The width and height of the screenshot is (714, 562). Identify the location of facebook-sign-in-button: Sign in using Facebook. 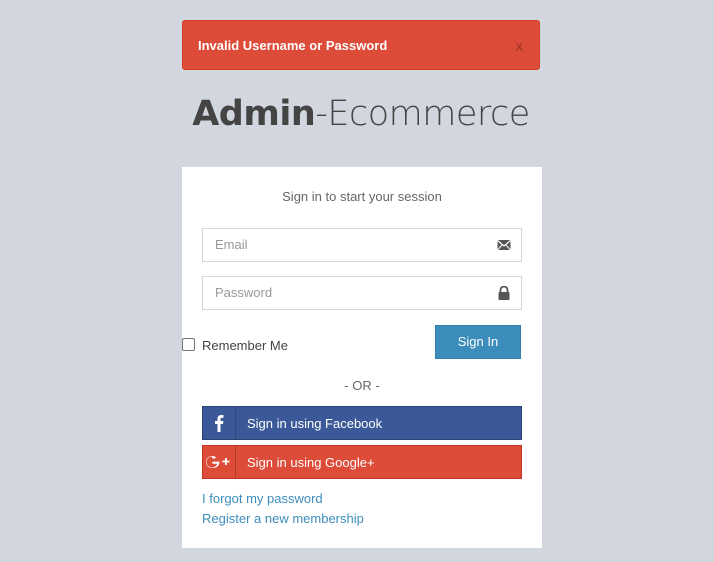
(362, 423).